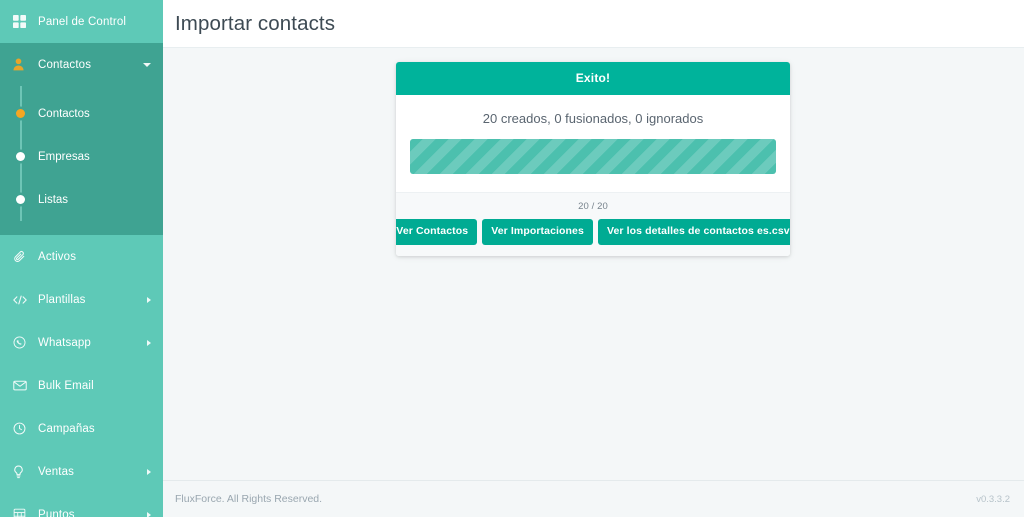 The image size is (1024, 517). What do you see at coordinates (24, 428) in the screenshot?
I see `clock-icon` at bounding box center [24, 428].